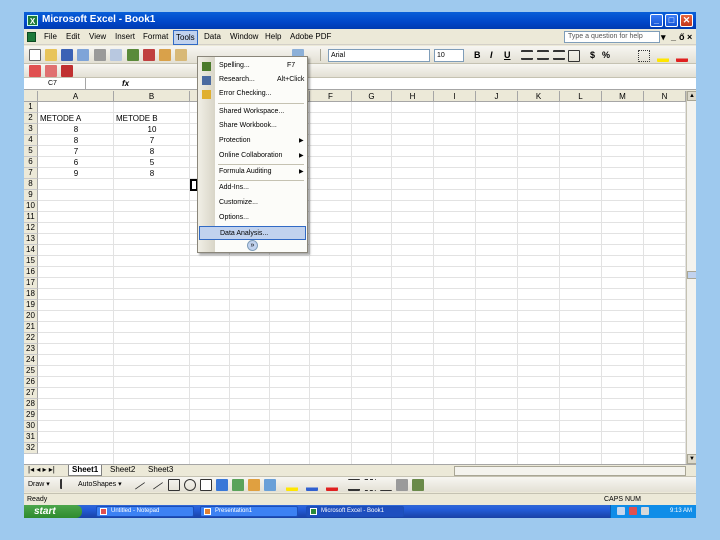  Describe the element at coordinates (152, 140) in the screenshot. I see `cell-b3: 7` at that location.